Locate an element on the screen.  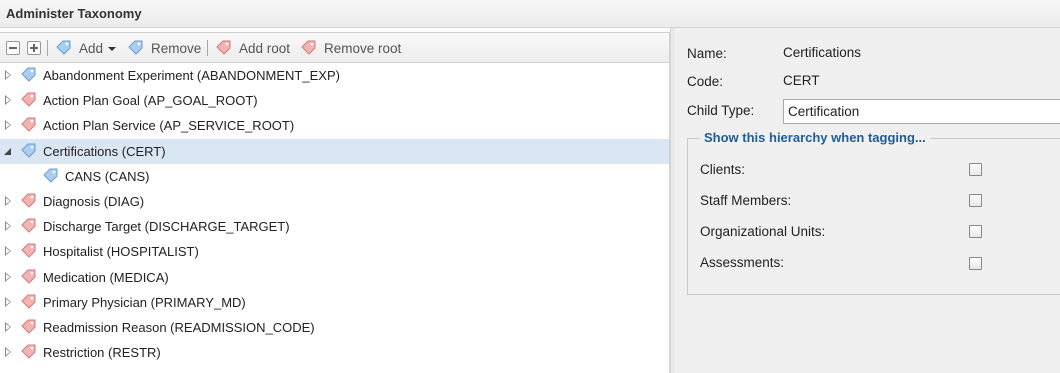
code-value: CERT is located at coordinates (801, 80).